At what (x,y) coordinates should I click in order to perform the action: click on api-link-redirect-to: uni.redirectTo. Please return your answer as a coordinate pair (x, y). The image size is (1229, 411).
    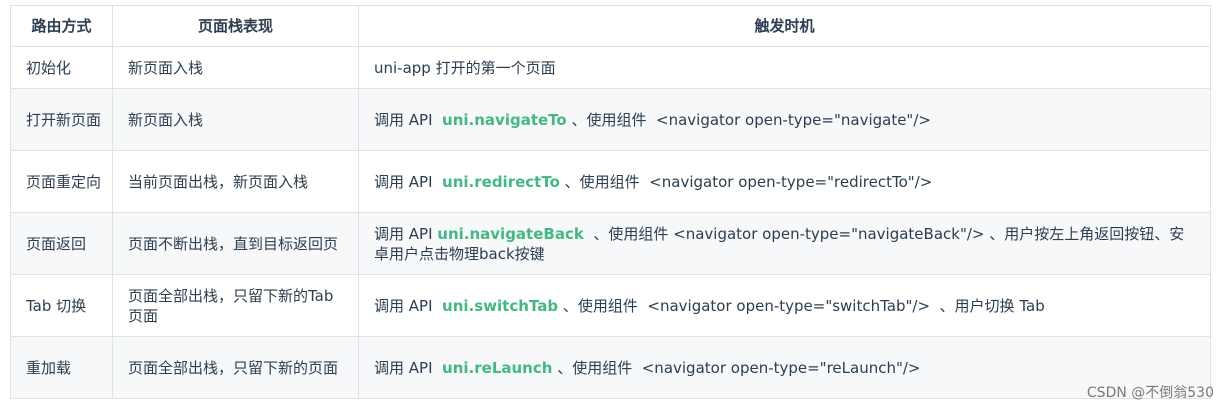
    Looking at the image, I should click on (501, 182).